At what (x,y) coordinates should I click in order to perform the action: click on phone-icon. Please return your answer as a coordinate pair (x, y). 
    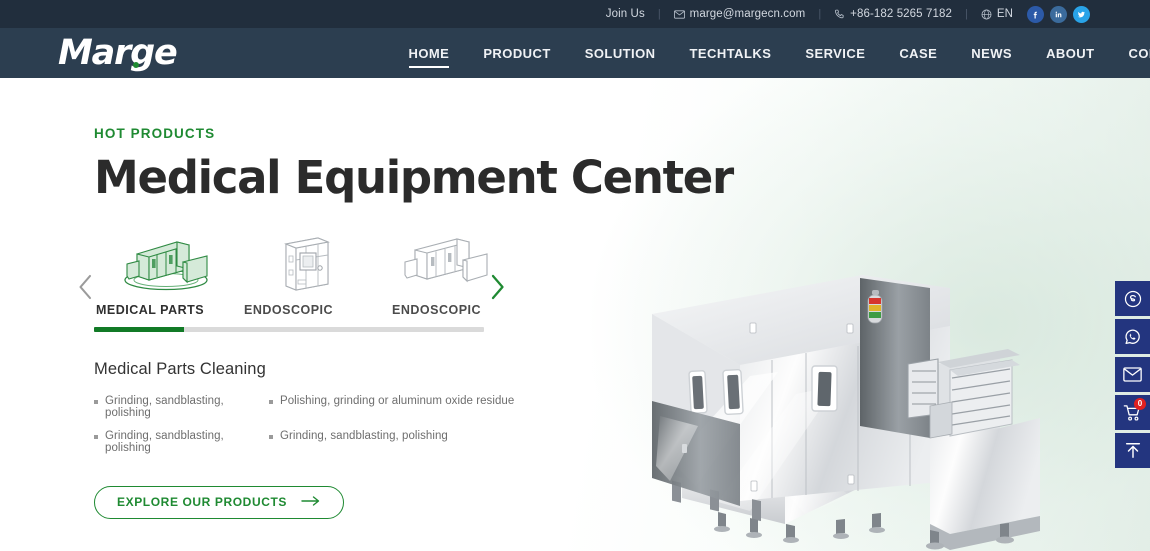
    Looking at the image, I should click on (839, 14).